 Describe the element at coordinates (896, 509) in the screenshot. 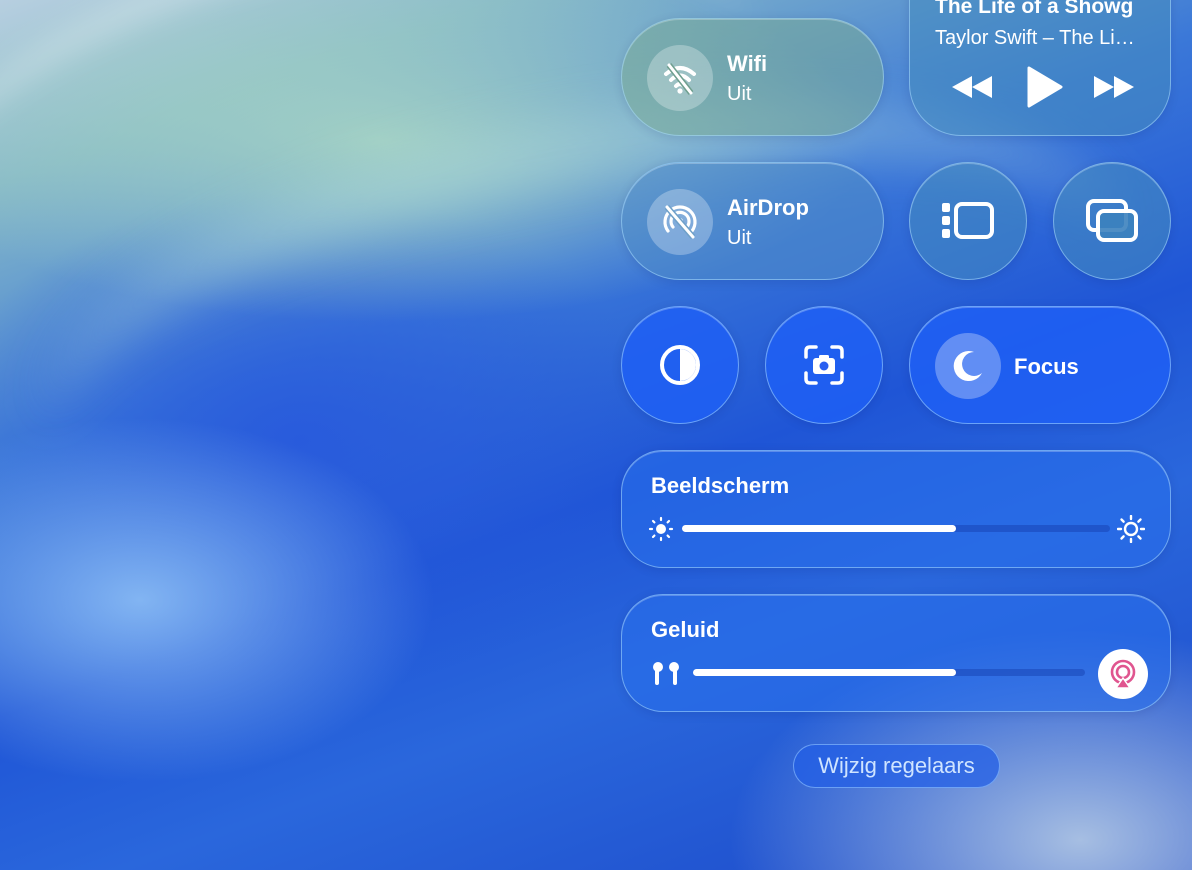

I see `display-module: Beeldscherm` at that location.